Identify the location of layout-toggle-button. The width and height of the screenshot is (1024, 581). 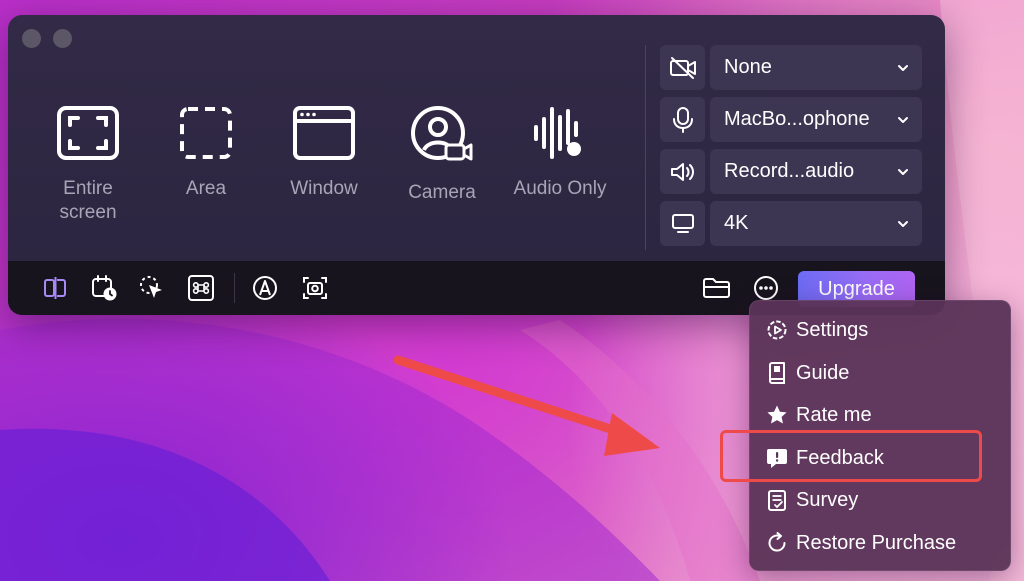
(55, 288).